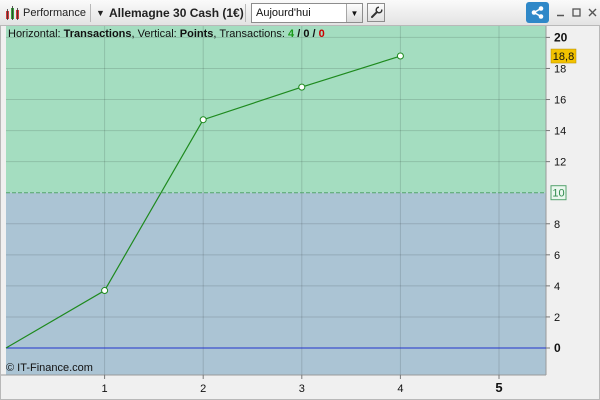 Image resolution: width=600 pixels, height=400 pixels. I want to click on y-tick-label: 20, so click(561, 37).